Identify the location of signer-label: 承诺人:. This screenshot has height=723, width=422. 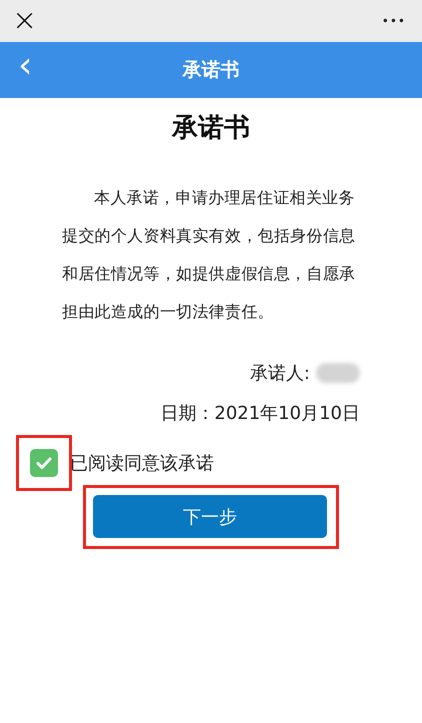
(280, 373).